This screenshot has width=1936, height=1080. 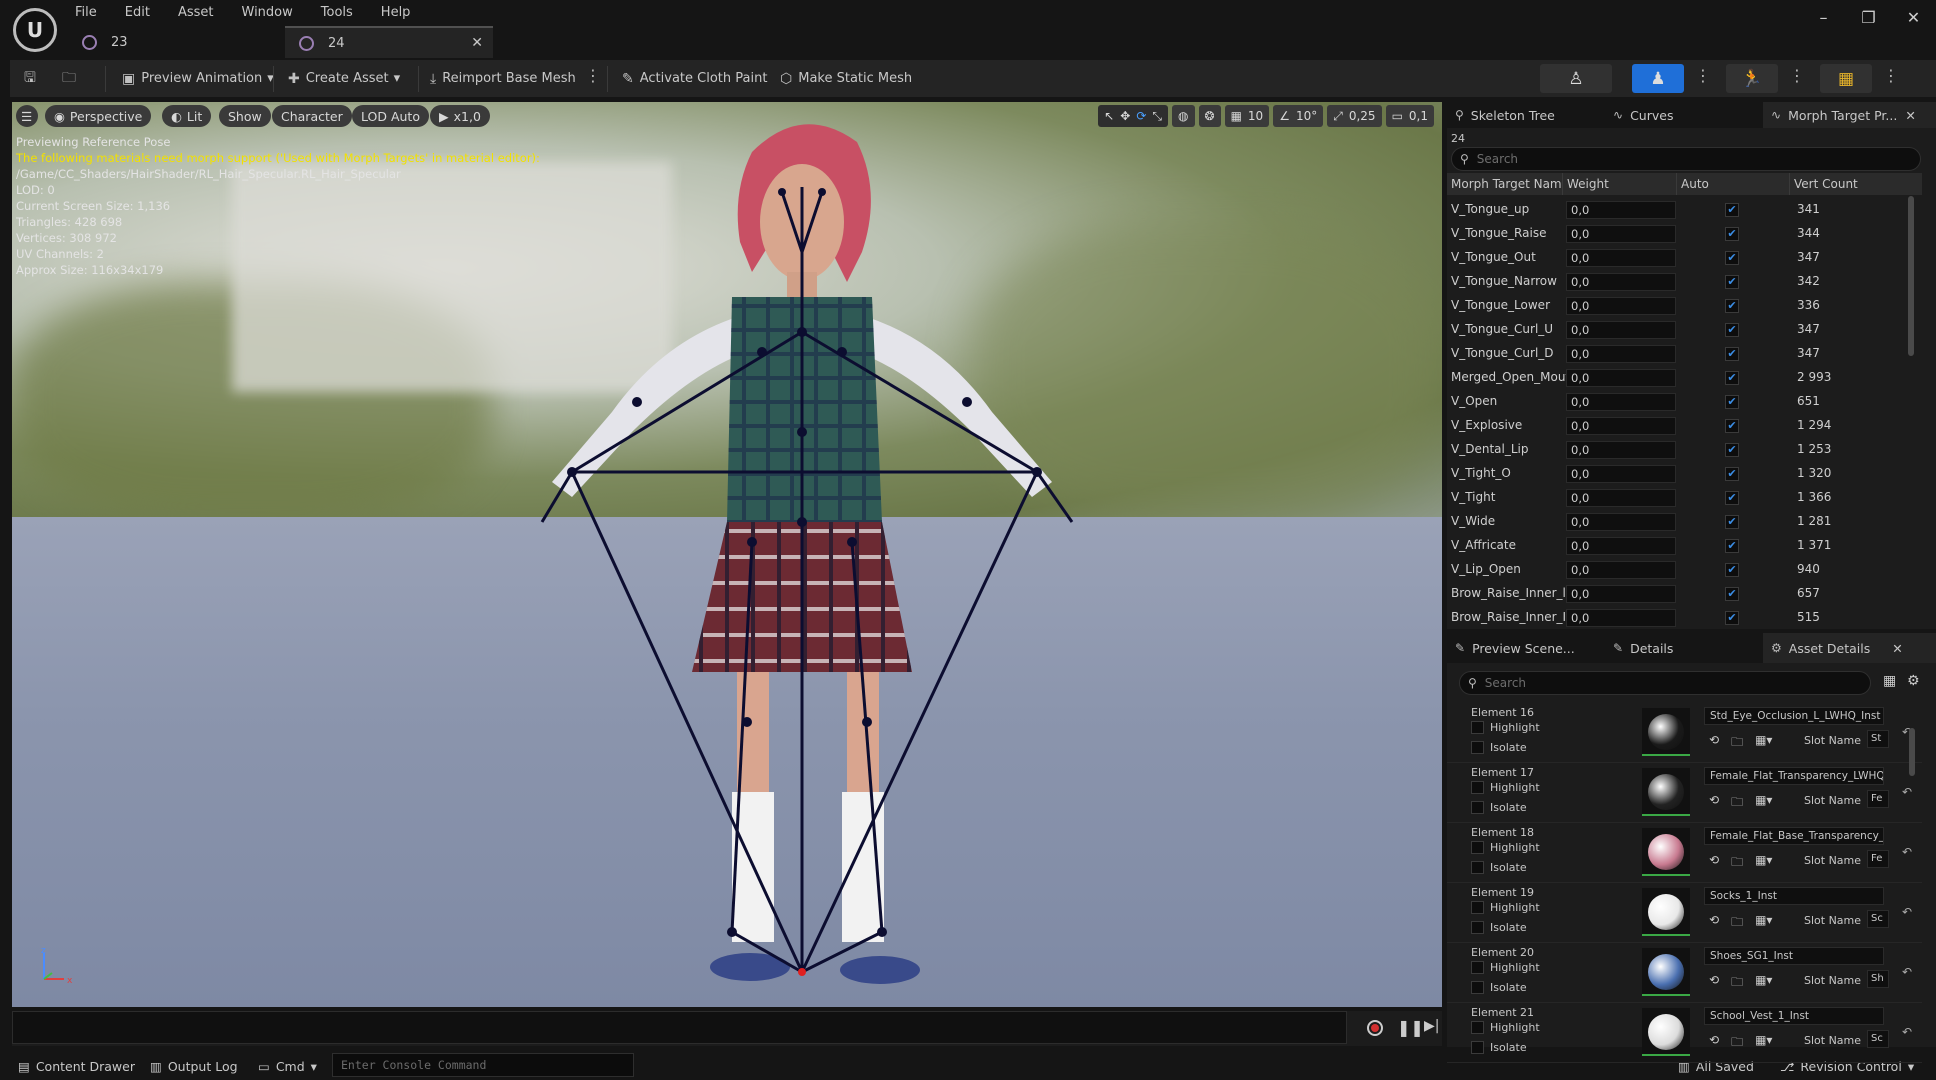 I want to click on tab-details: ✎ Details, so click(x=1682, y=648).